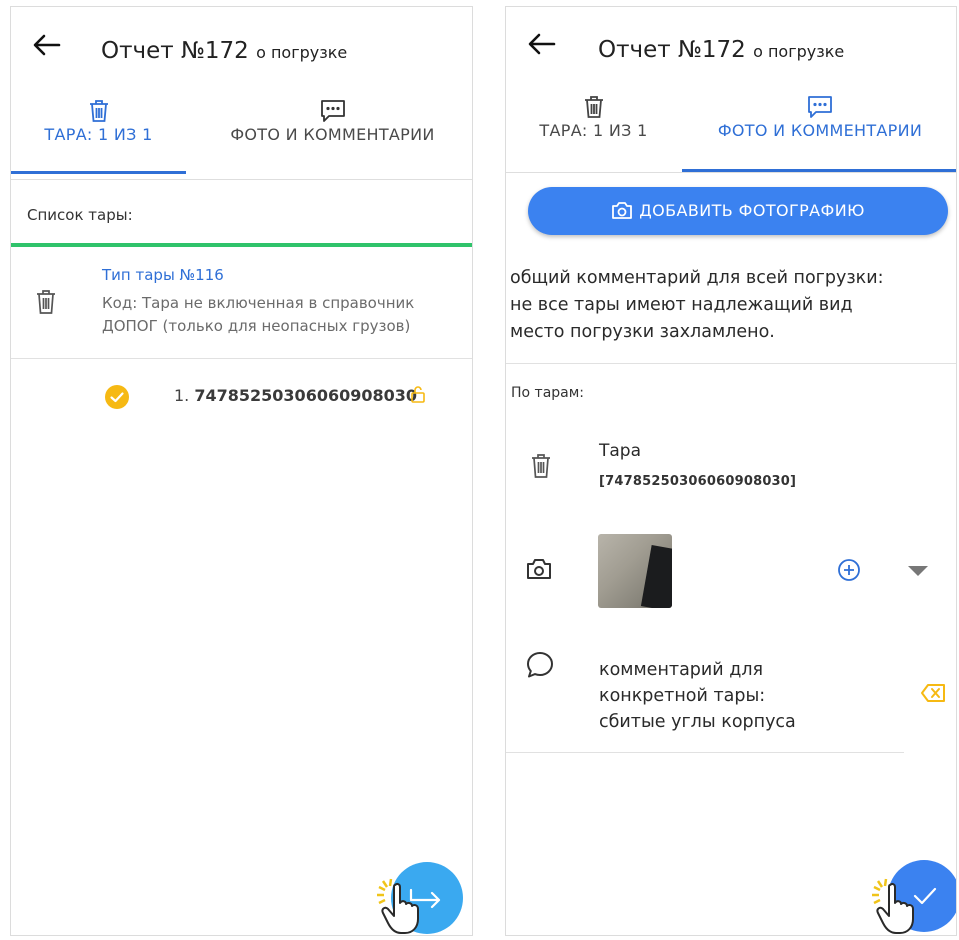 The width and height of the screenshot is (959, 940). I want to click on container-number: [74785250306060908030], so click(698, 481).